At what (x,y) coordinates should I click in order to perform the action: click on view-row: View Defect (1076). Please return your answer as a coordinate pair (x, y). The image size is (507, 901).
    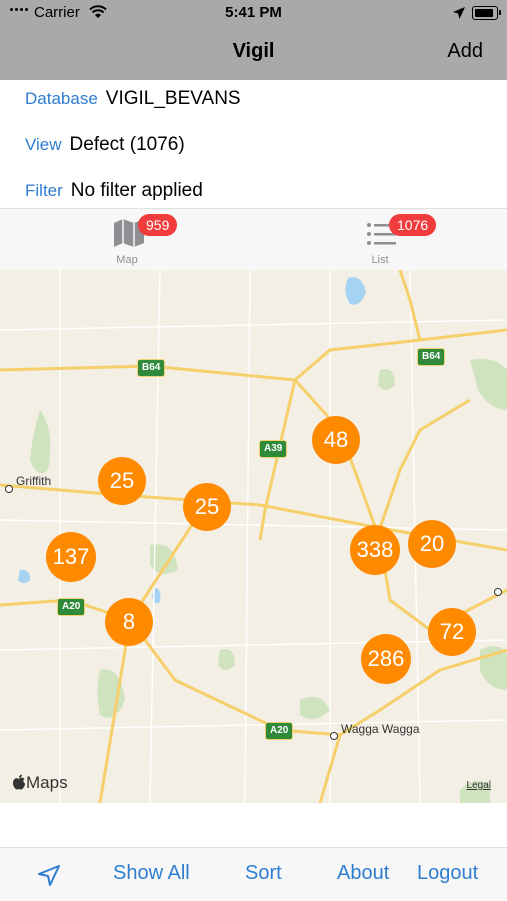
    Looking at the image, I should click on (105, 145).